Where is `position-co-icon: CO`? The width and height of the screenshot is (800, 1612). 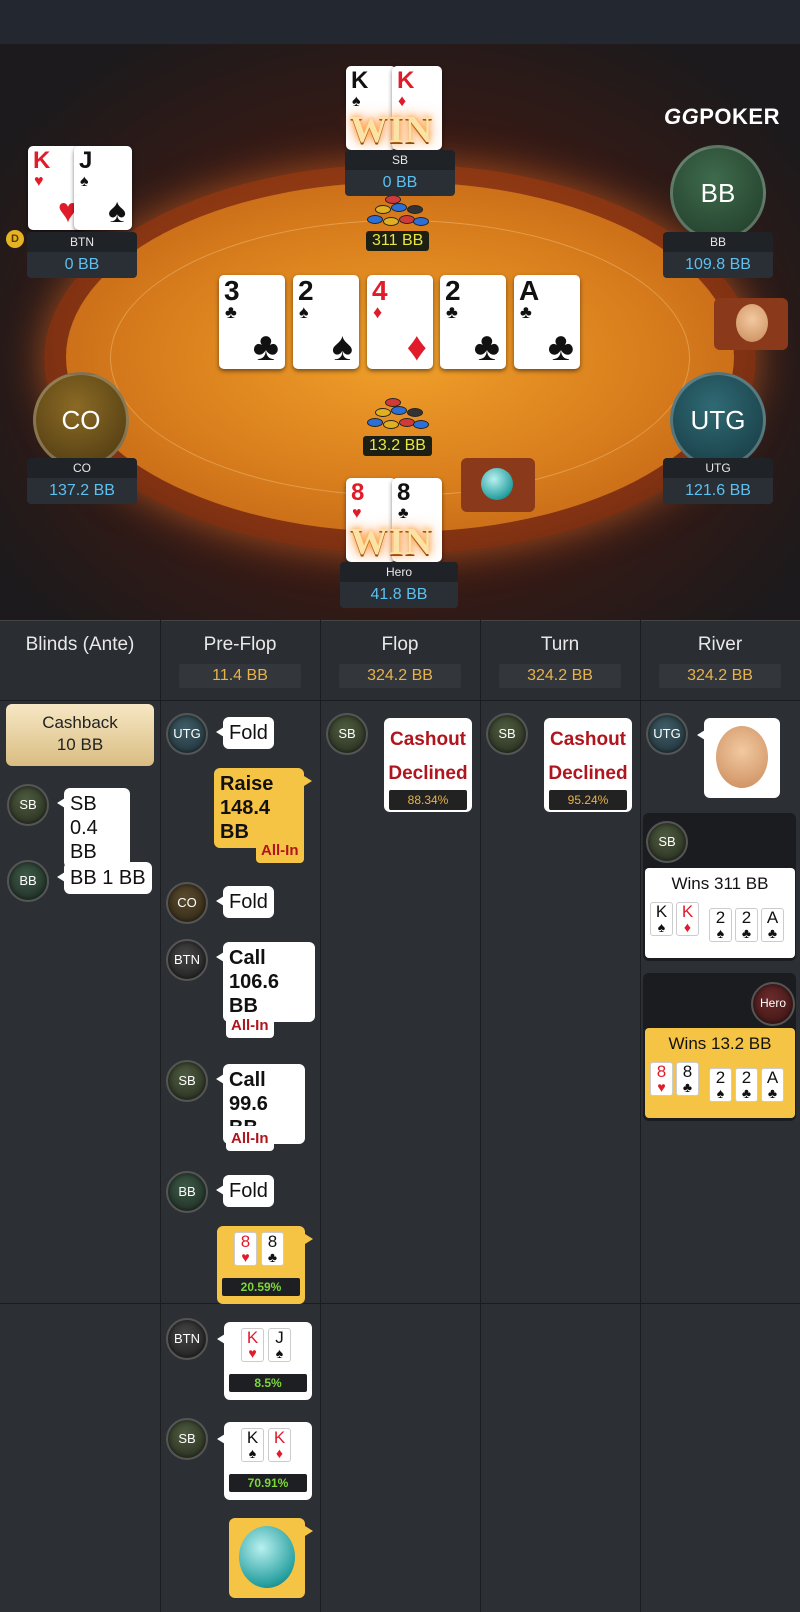 position-co-icon: CO is located at coordinates (187, 903).